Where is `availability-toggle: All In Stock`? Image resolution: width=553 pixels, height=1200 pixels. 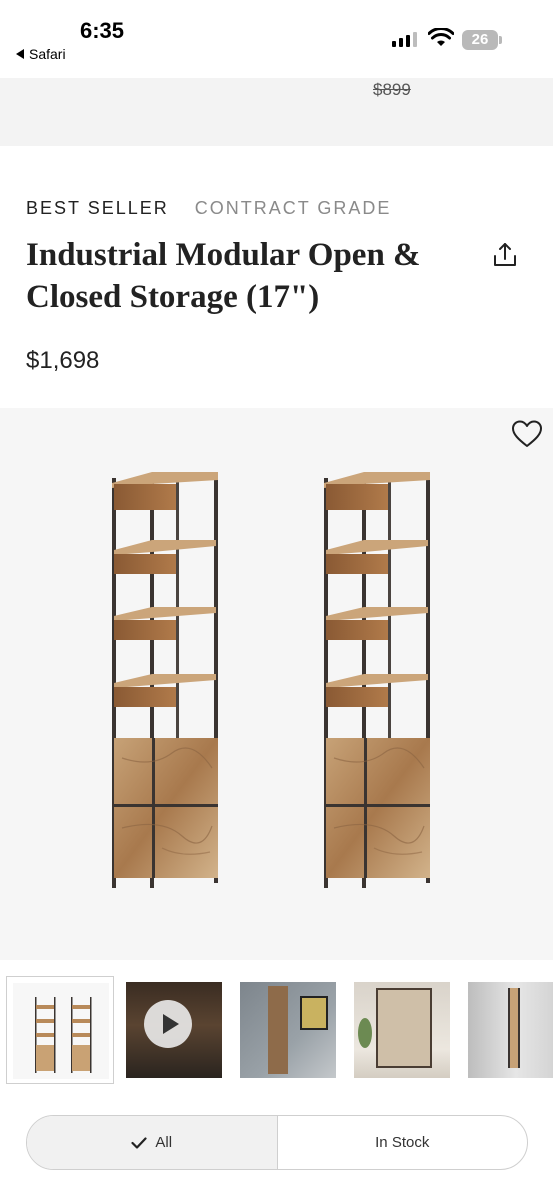
availability-toggle: All In Stock is located at coordinates (277, 1142).